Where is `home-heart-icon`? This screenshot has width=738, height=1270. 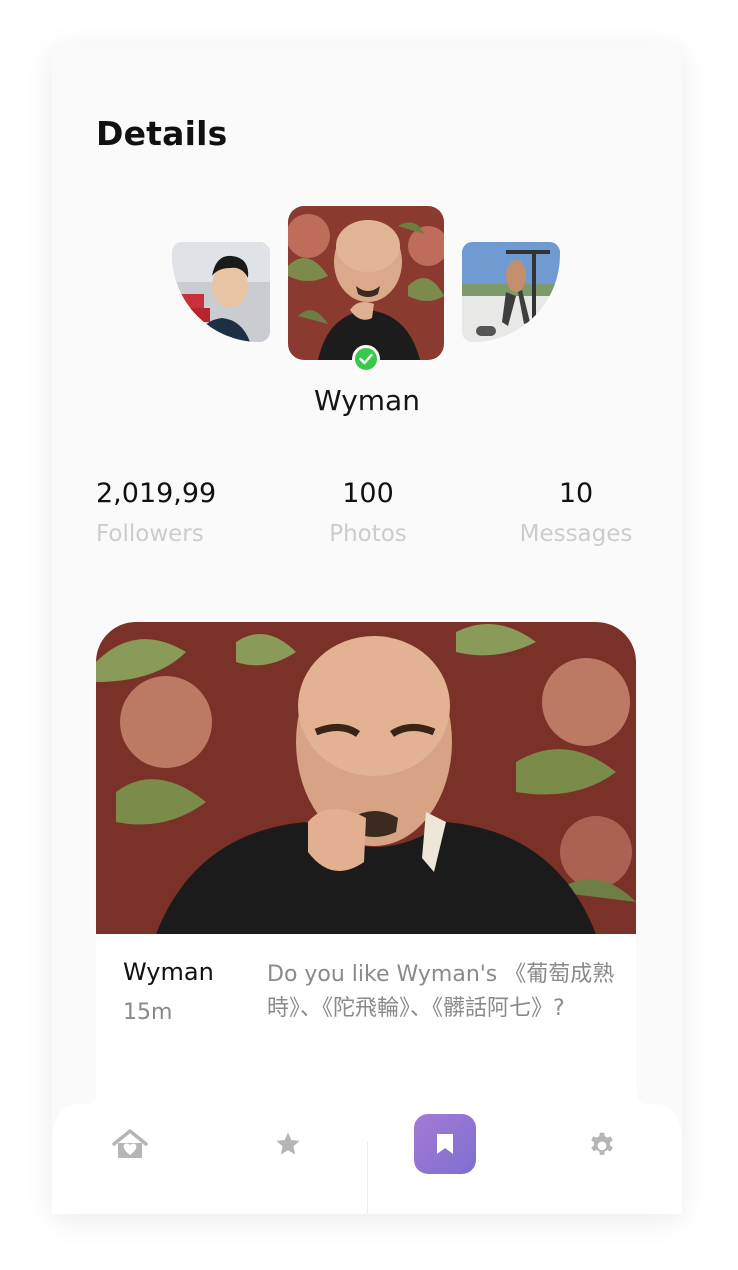 home-heart-icon is located at coordinates (130, 1143).